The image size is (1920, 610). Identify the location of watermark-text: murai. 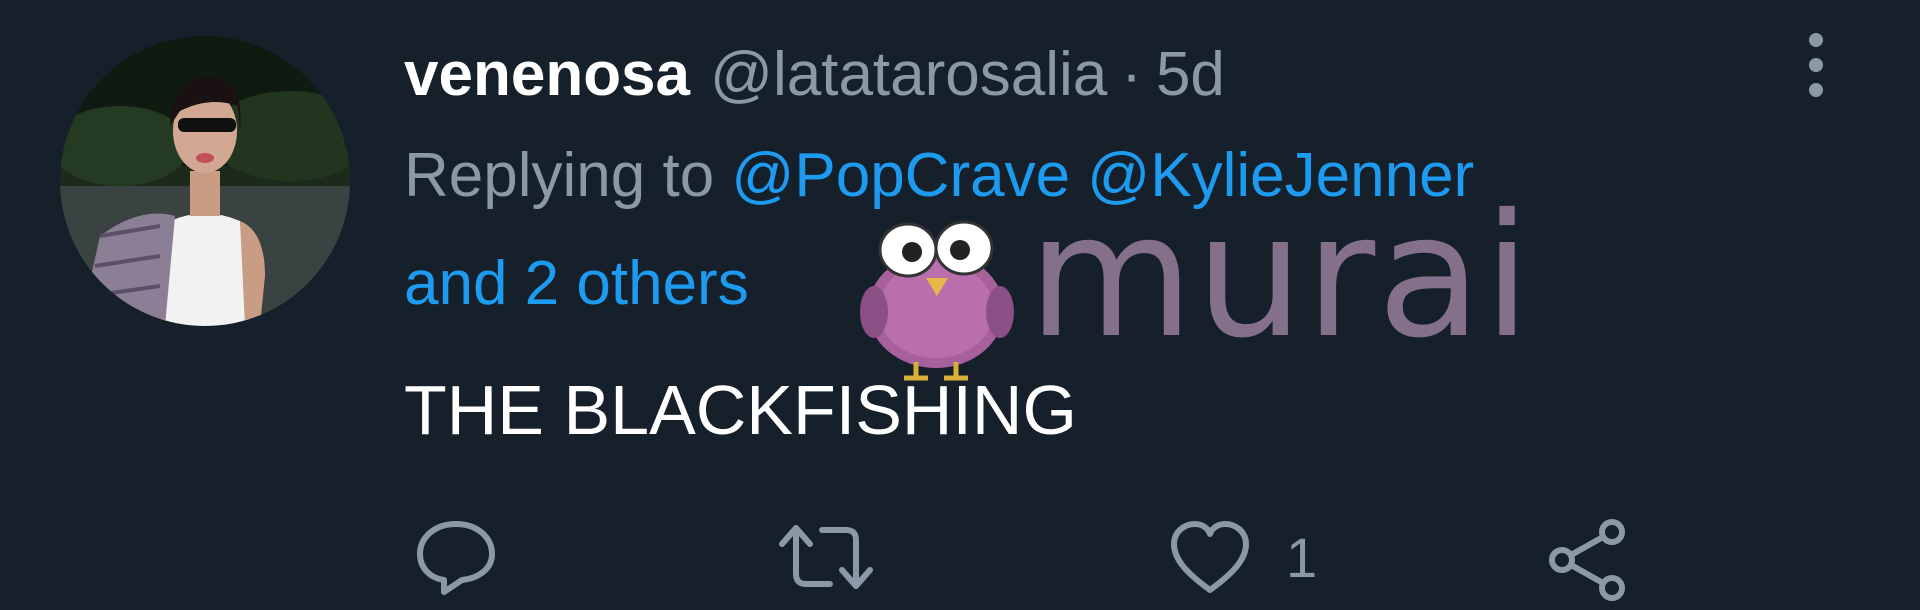
(1280, 277).